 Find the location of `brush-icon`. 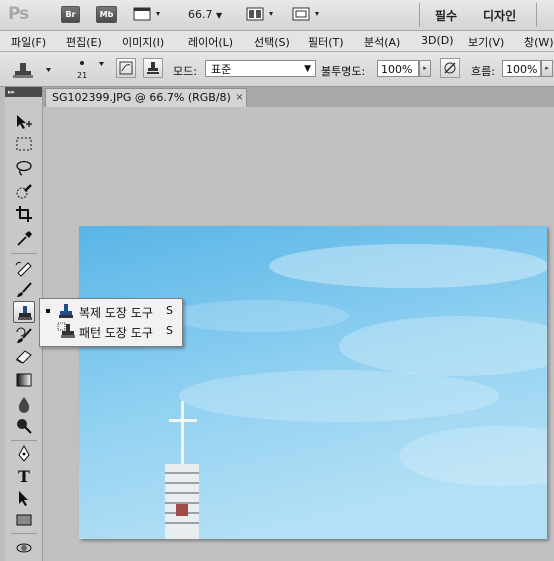

brush-icon is located at coordinates (24, 289).